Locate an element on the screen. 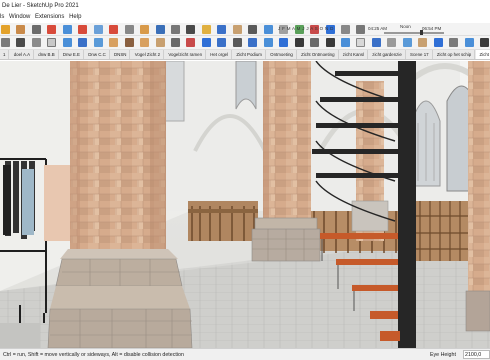 The height and width of the screenshot is (360, 490). tab-scene: Zicht Ontmoeting is located at coordinates (318, 54).